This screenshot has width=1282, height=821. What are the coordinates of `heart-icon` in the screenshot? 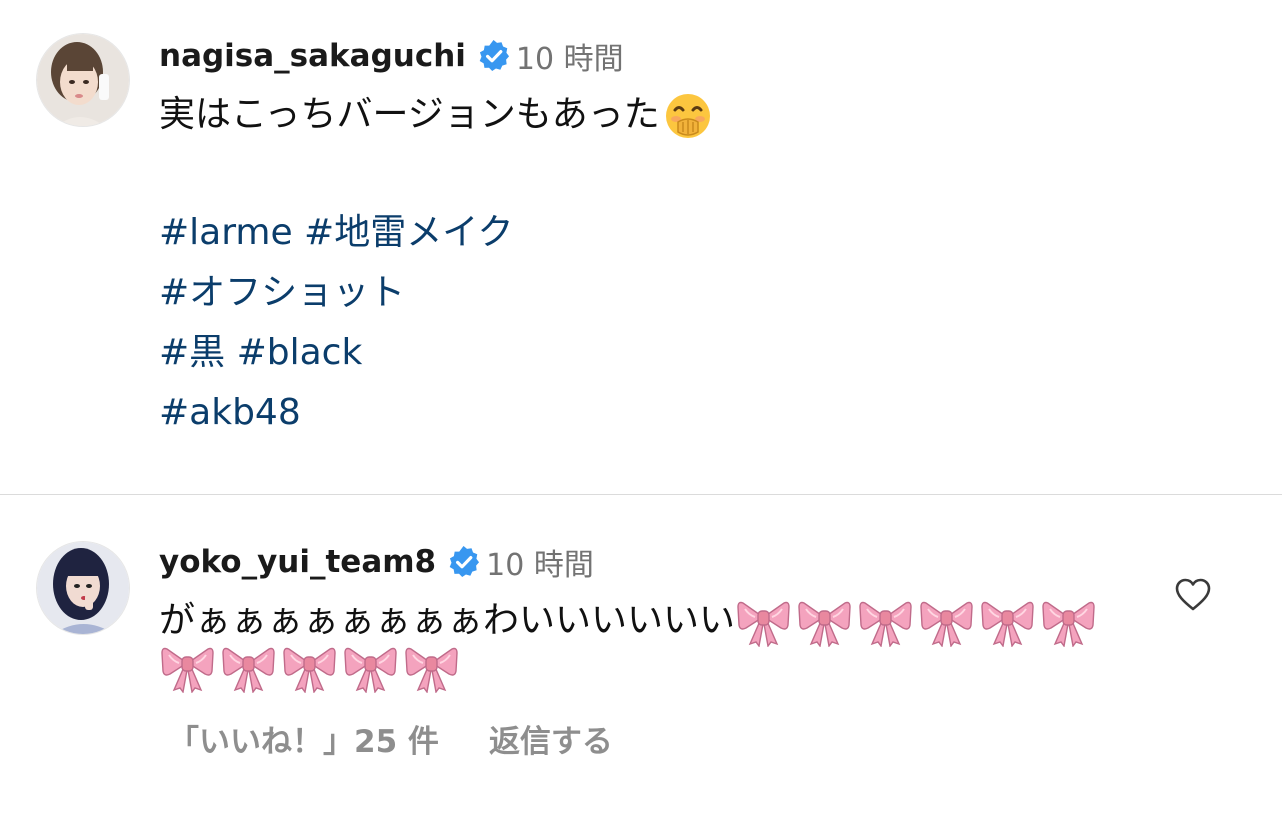 It's located at (1193, 595).